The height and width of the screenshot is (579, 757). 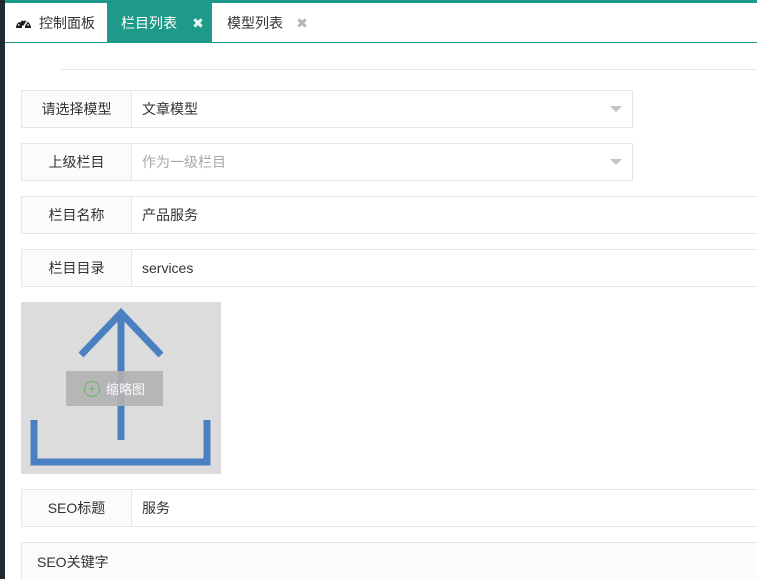 I want to click on category-dir-input: services, so click(x=444, y=268).